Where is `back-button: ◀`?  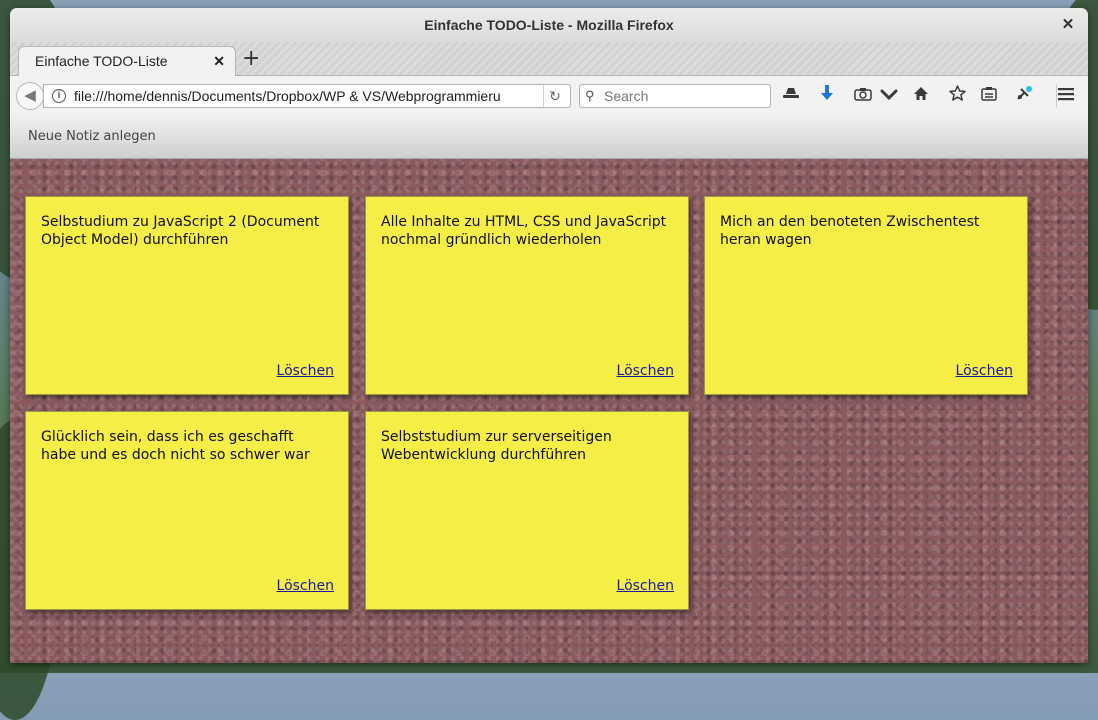 back-button: ◀ is located at coordinates (30, 96).